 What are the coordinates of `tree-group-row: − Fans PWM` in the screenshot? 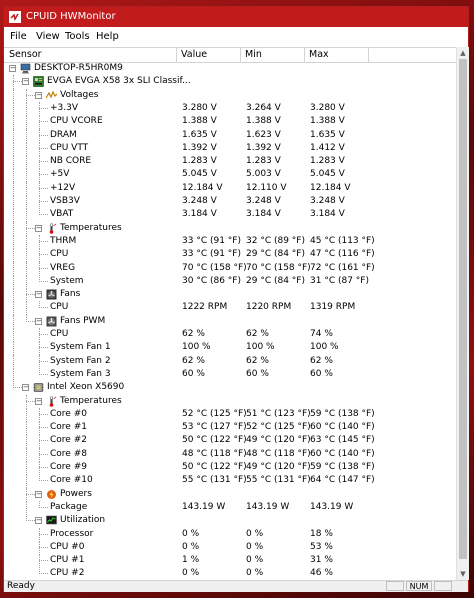 It's located at (230, 321).